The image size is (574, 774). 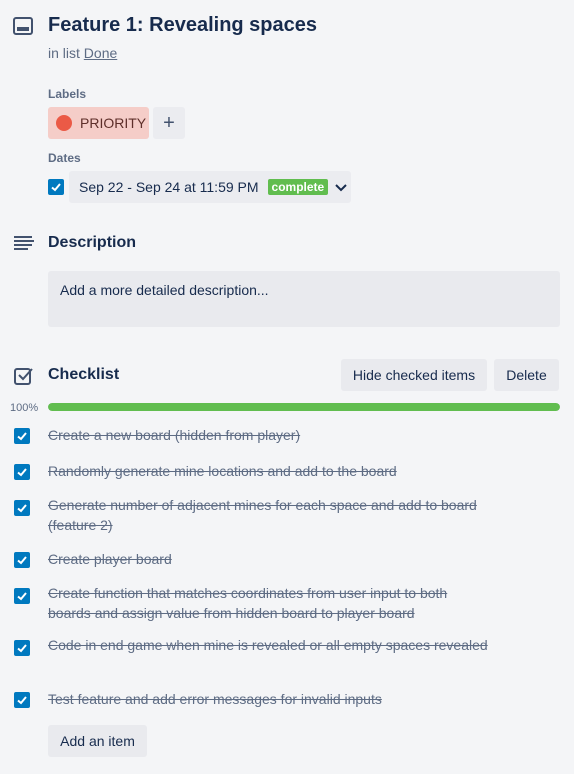 I want to click on label-priority: PRIORITY, so click(x=98, y=123).